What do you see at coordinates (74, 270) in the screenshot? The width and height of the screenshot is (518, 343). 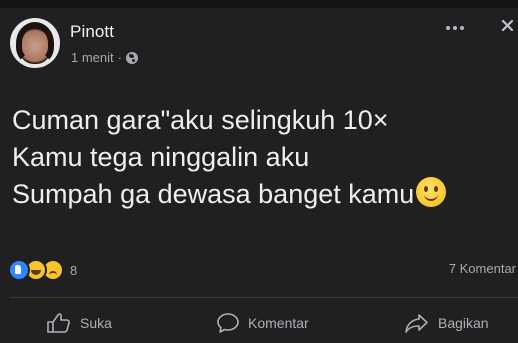 I see `reaction-count: 8` at bounding box center [74, 270].